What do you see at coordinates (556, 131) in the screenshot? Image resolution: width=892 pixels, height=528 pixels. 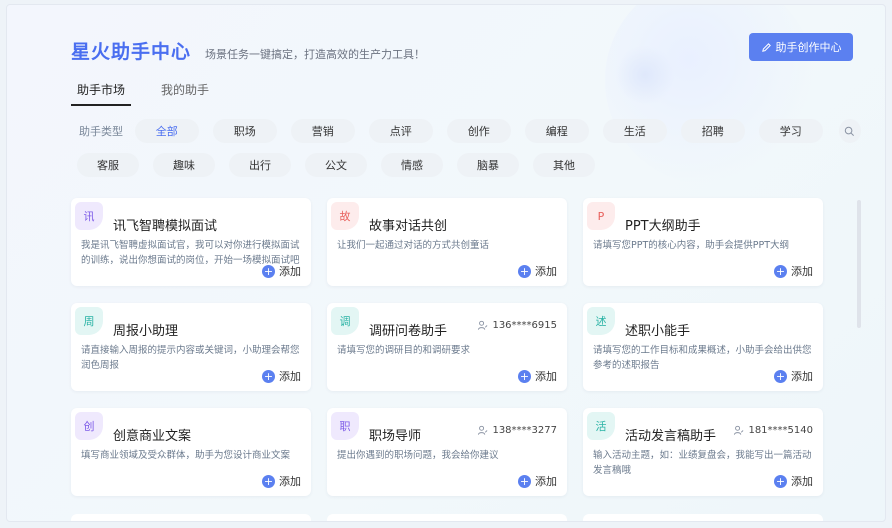 I see `filter-chip: 编程` at bounding box center [556, 131].